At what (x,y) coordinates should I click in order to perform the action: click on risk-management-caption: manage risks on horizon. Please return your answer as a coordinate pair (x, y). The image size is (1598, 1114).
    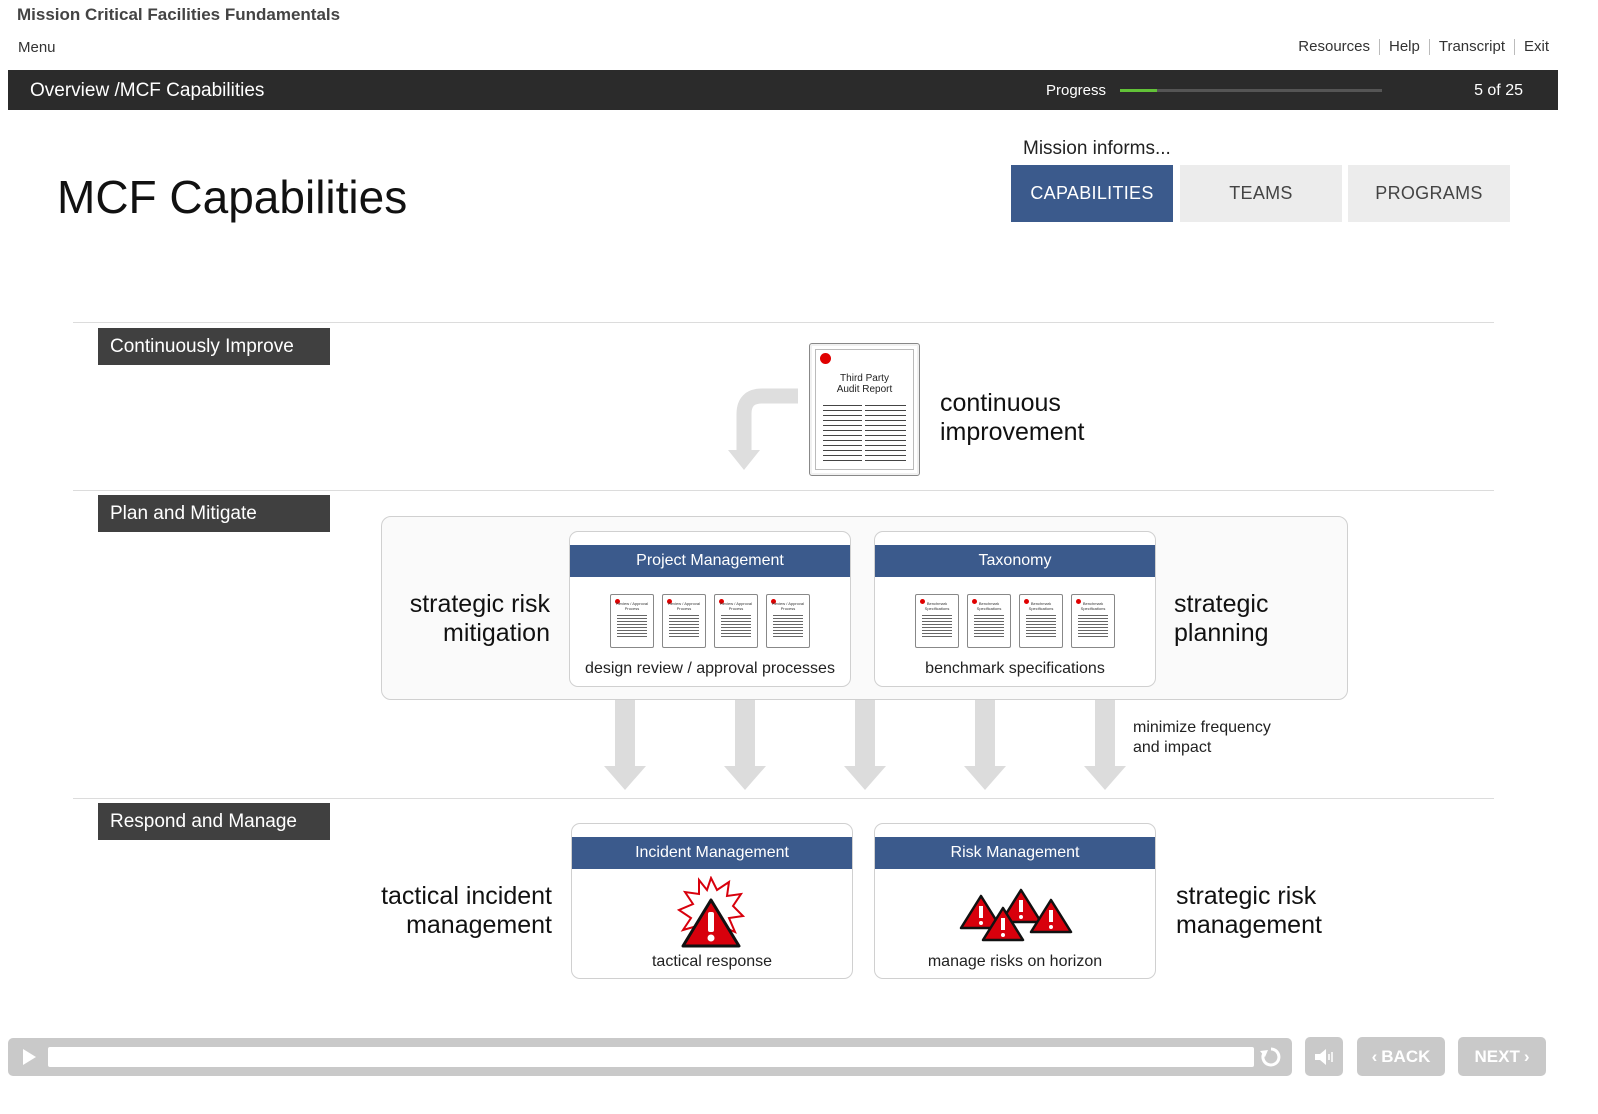
    Looking at the image, I should click on (1015, 961).